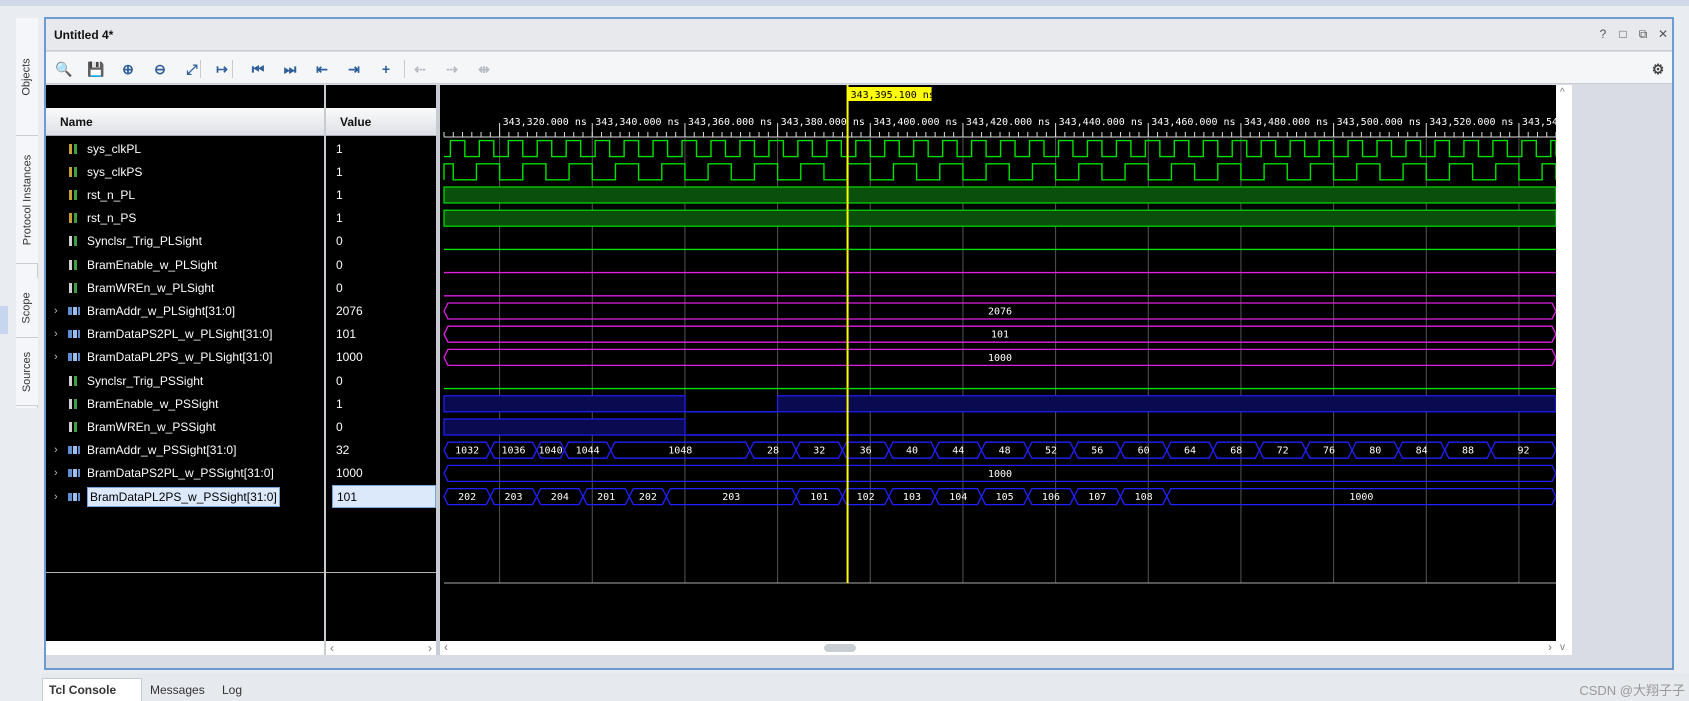 The image size is (1689, 701). Describe the element at coordinates (185, 473) in the screenshot. I see `signal-row: › BramDataPS2PL_w_PSSight[31:0]` at that location.